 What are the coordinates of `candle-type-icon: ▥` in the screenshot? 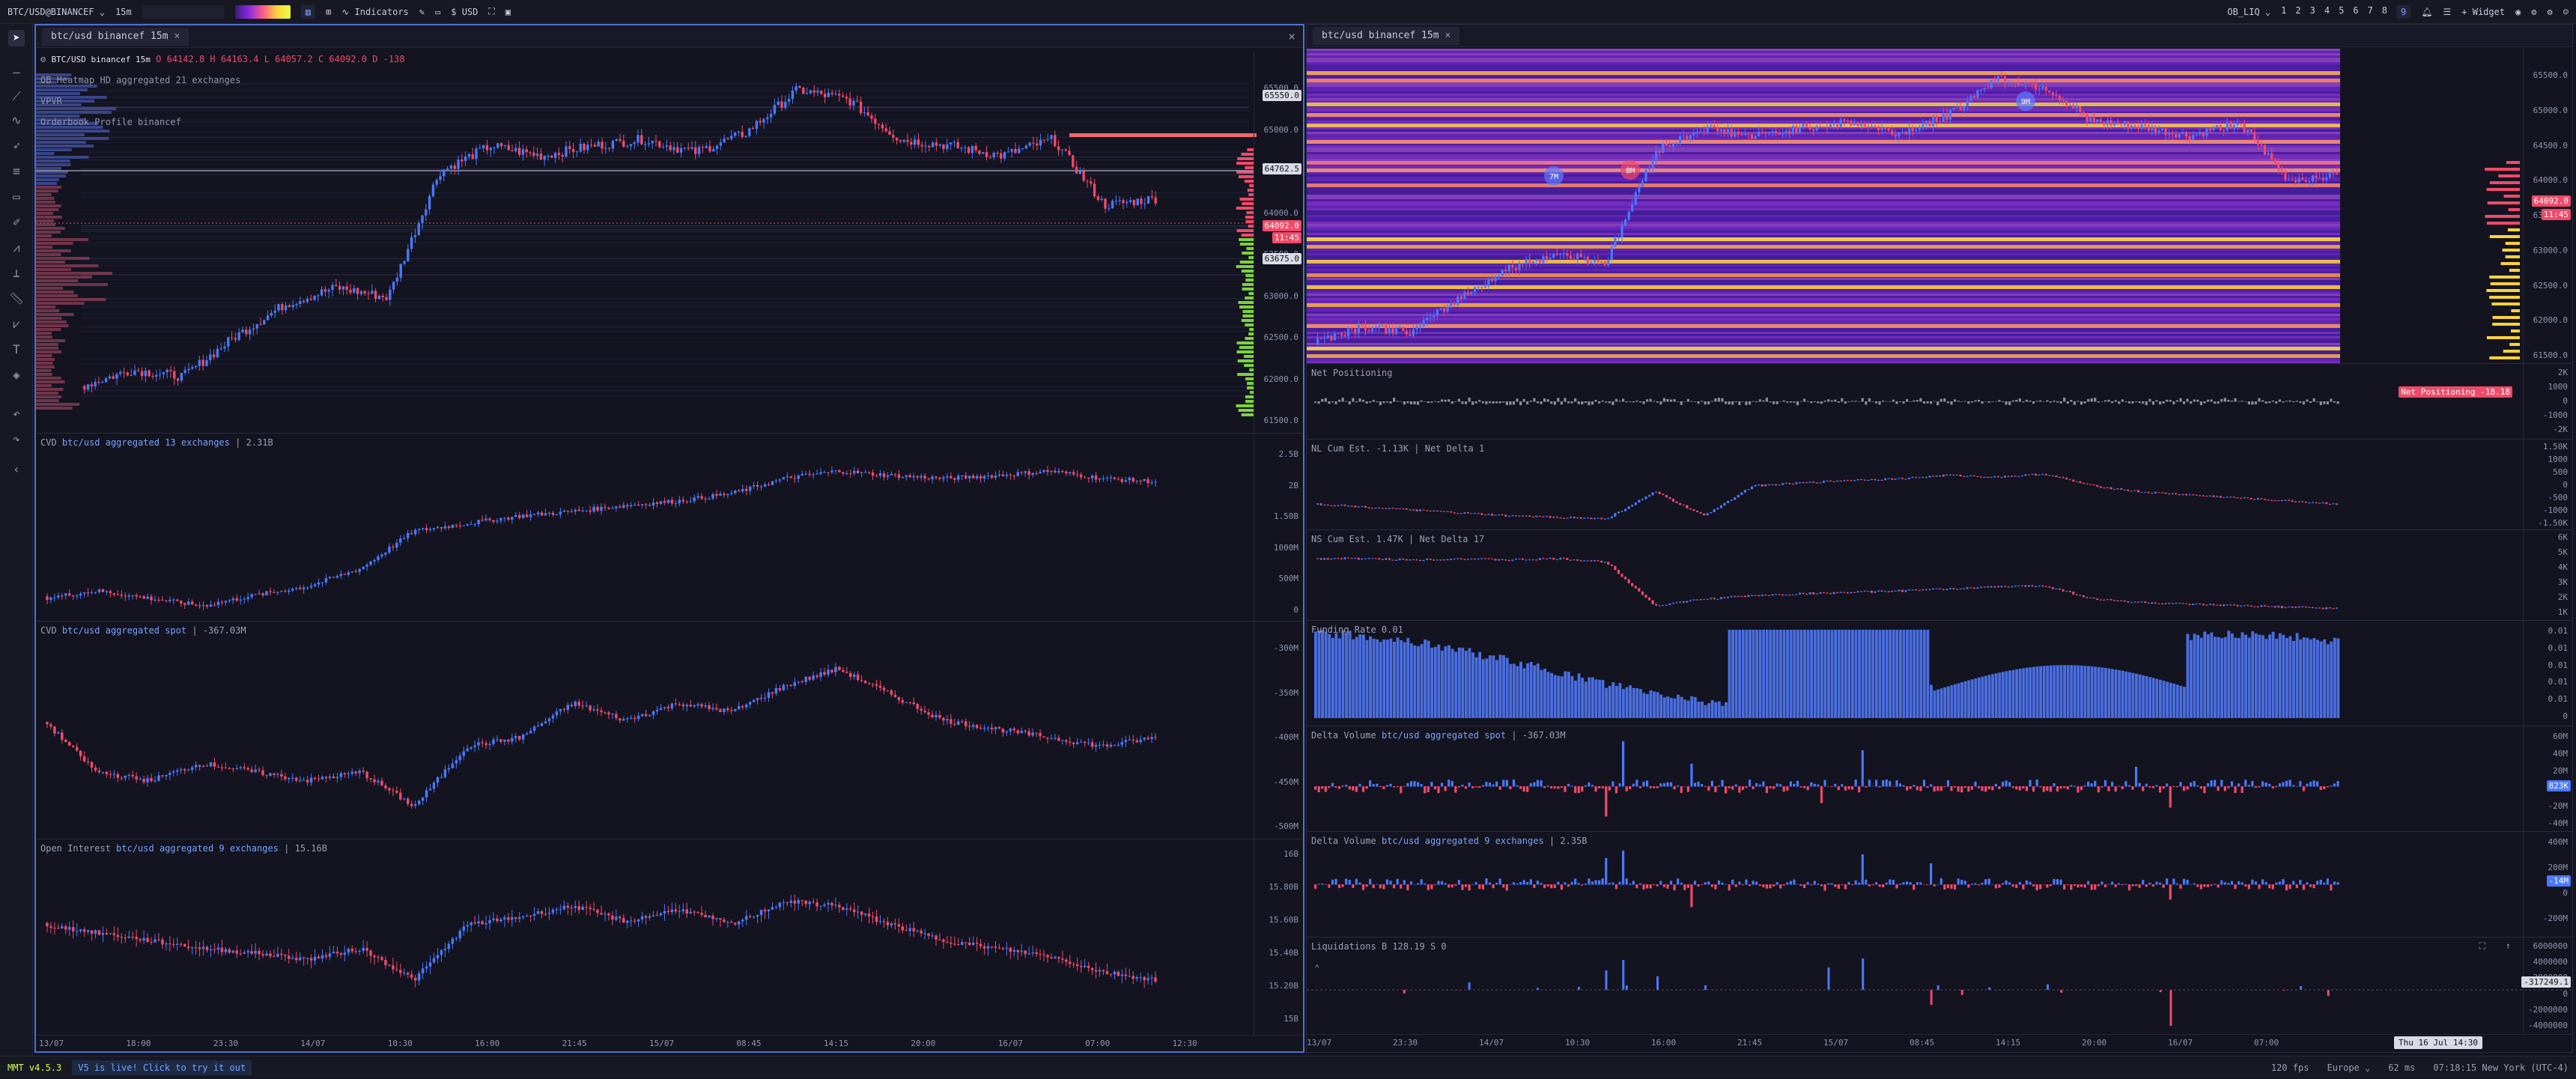 It's located at (308, 12).